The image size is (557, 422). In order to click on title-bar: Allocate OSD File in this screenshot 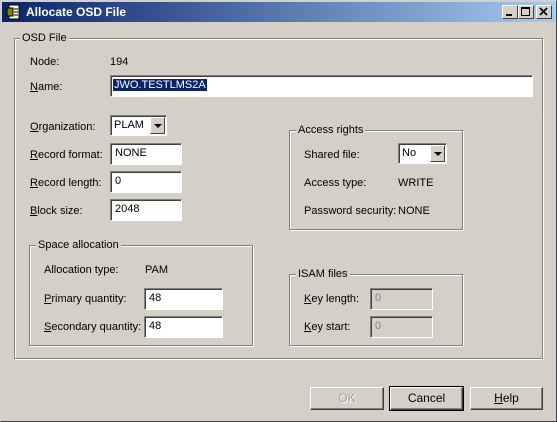, I will do `click(278, 12)`.